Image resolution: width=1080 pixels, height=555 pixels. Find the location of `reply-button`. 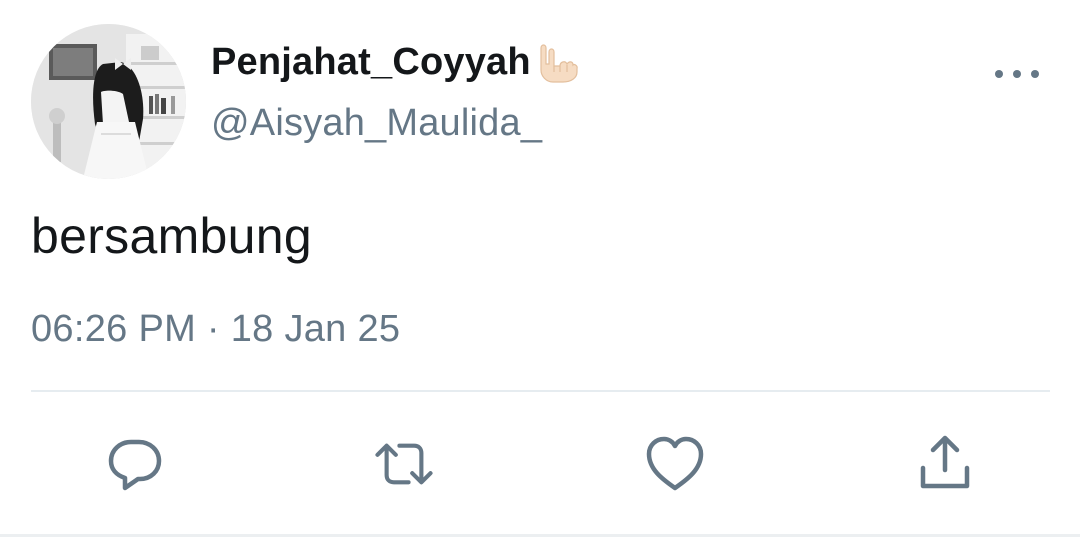

reply-button is located at coordinates (135, 464).